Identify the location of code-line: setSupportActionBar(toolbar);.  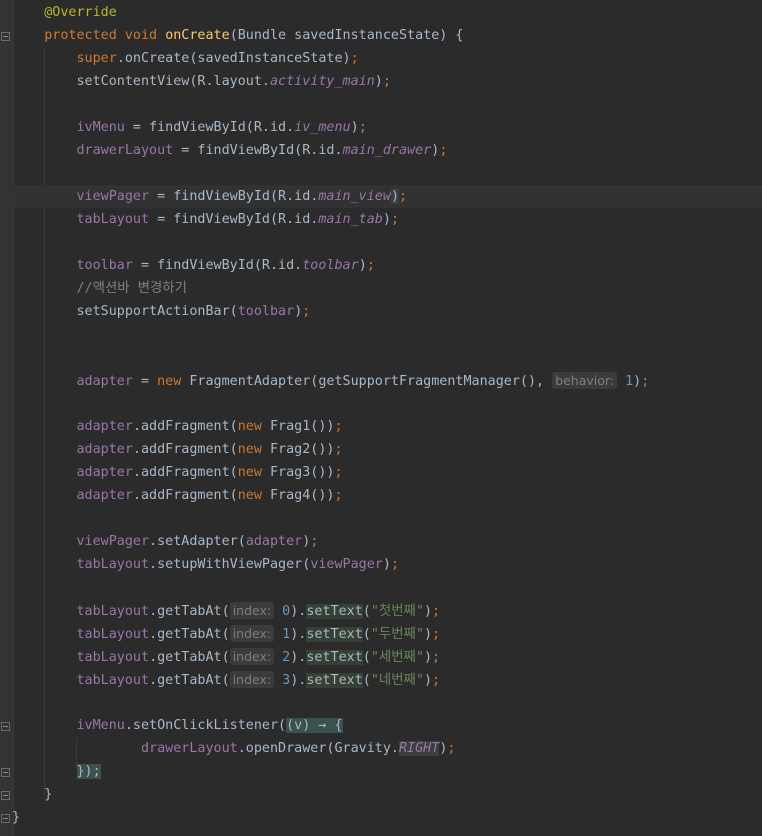
(387, 311).